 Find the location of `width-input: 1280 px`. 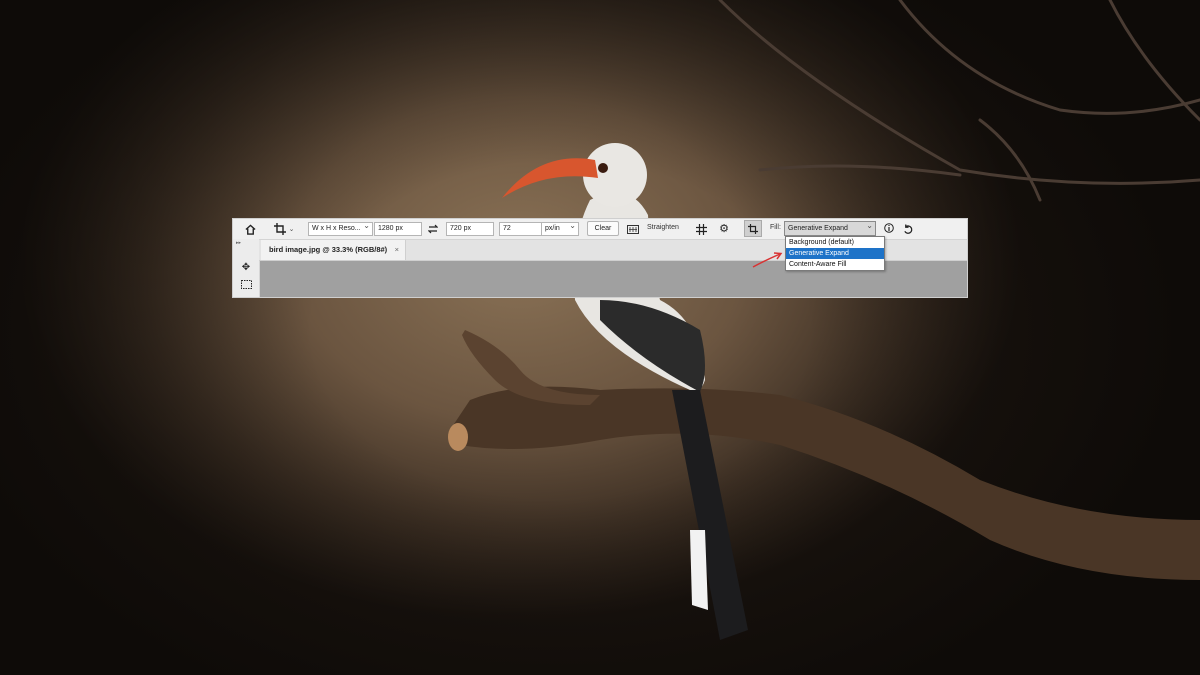

width-input: 1280 px is located at coordinates (398, 229).